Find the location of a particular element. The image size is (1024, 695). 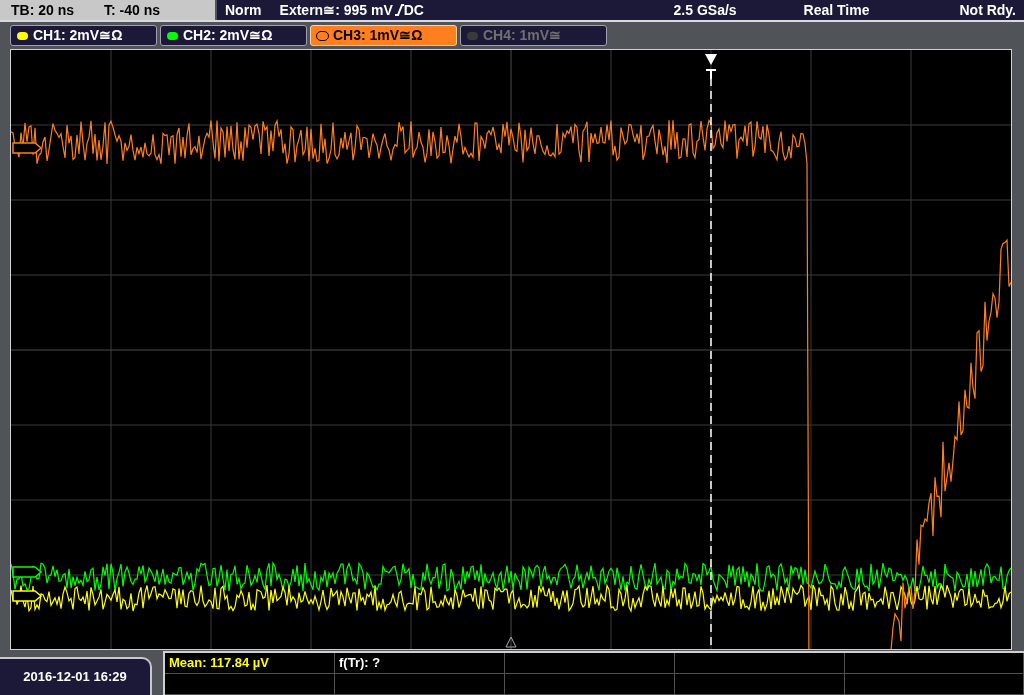

acquisition-mode-label: Real Time is located at coordinates (836, 10).